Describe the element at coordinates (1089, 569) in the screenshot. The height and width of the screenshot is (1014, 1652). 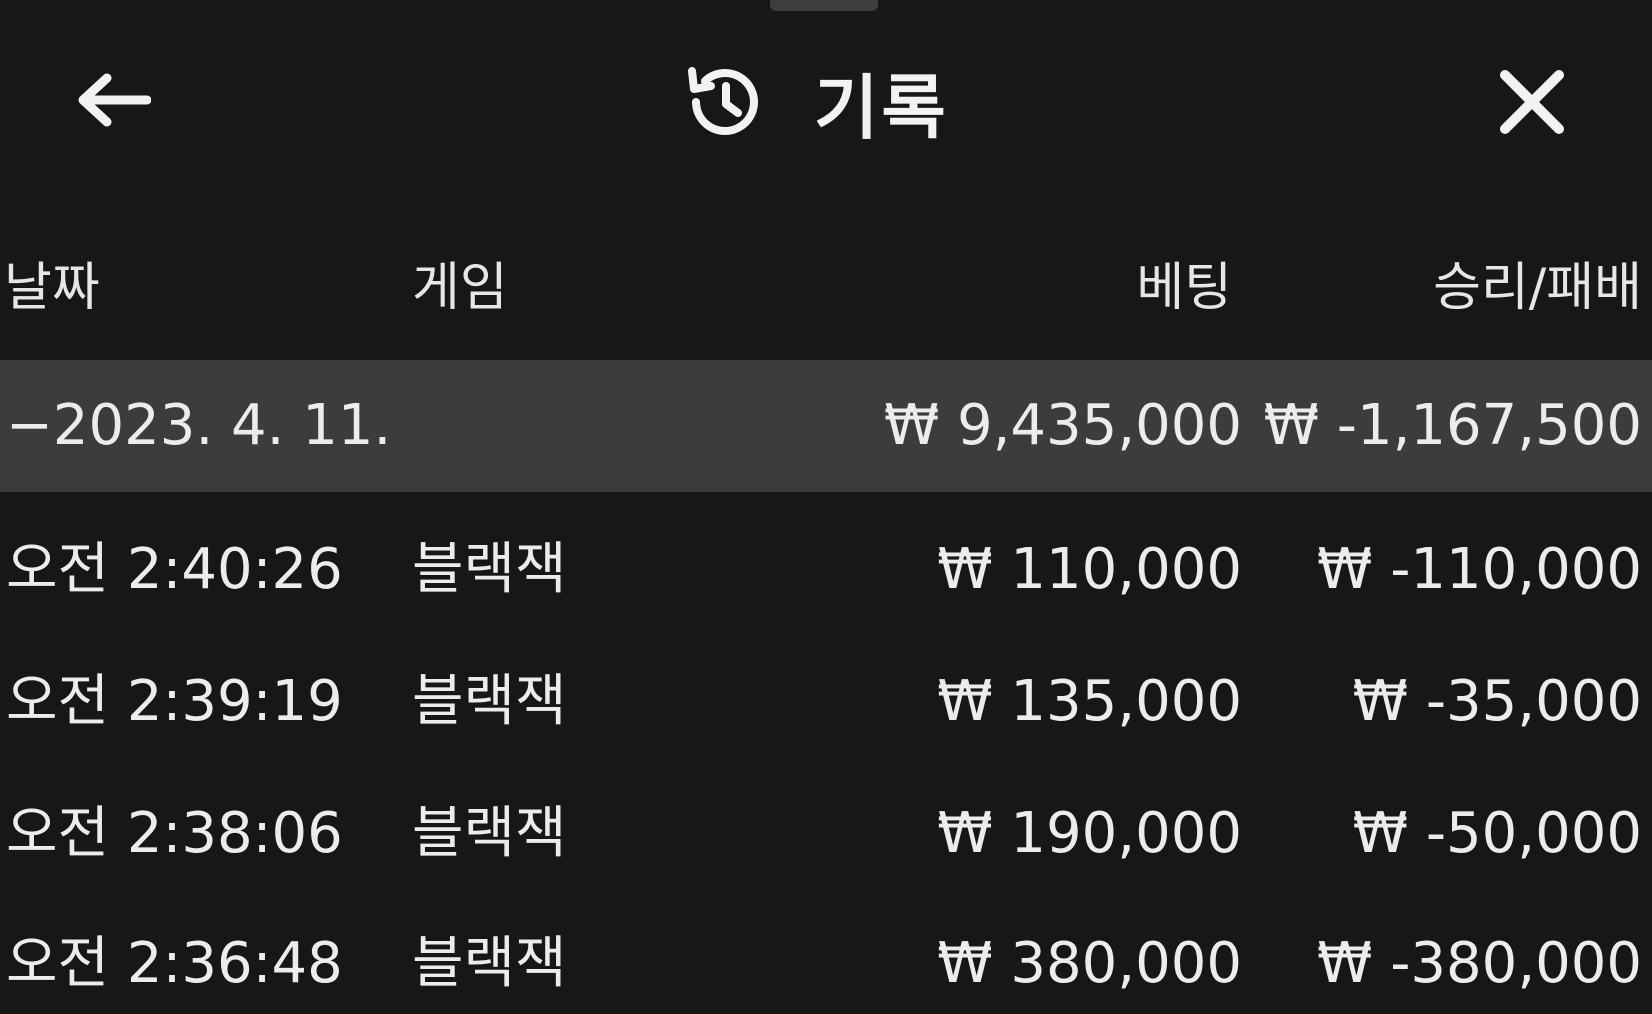
I see `row-bet: ₩ 110,000` at that location.